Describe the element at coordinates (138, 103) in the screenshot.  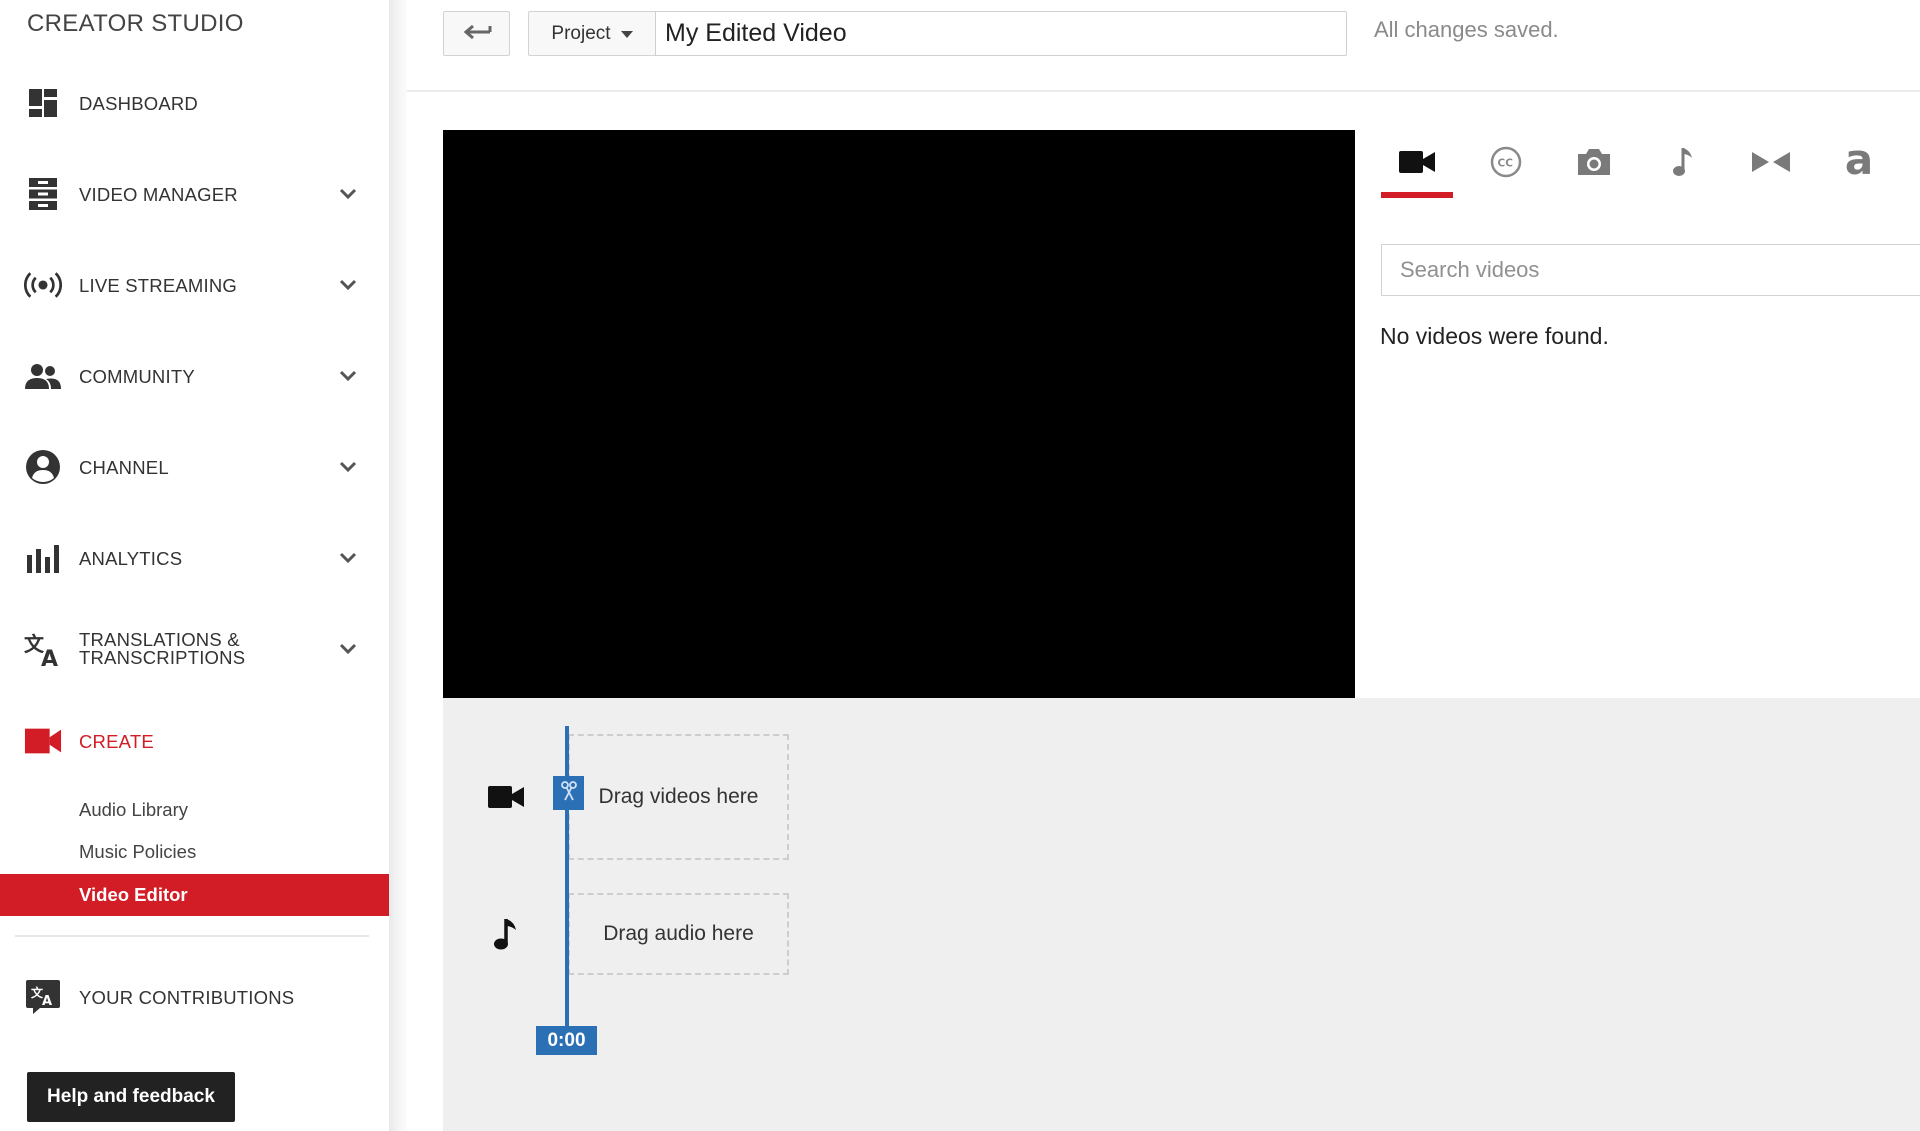
I see `sidebar-item-label: DASHBOARD` at that location.